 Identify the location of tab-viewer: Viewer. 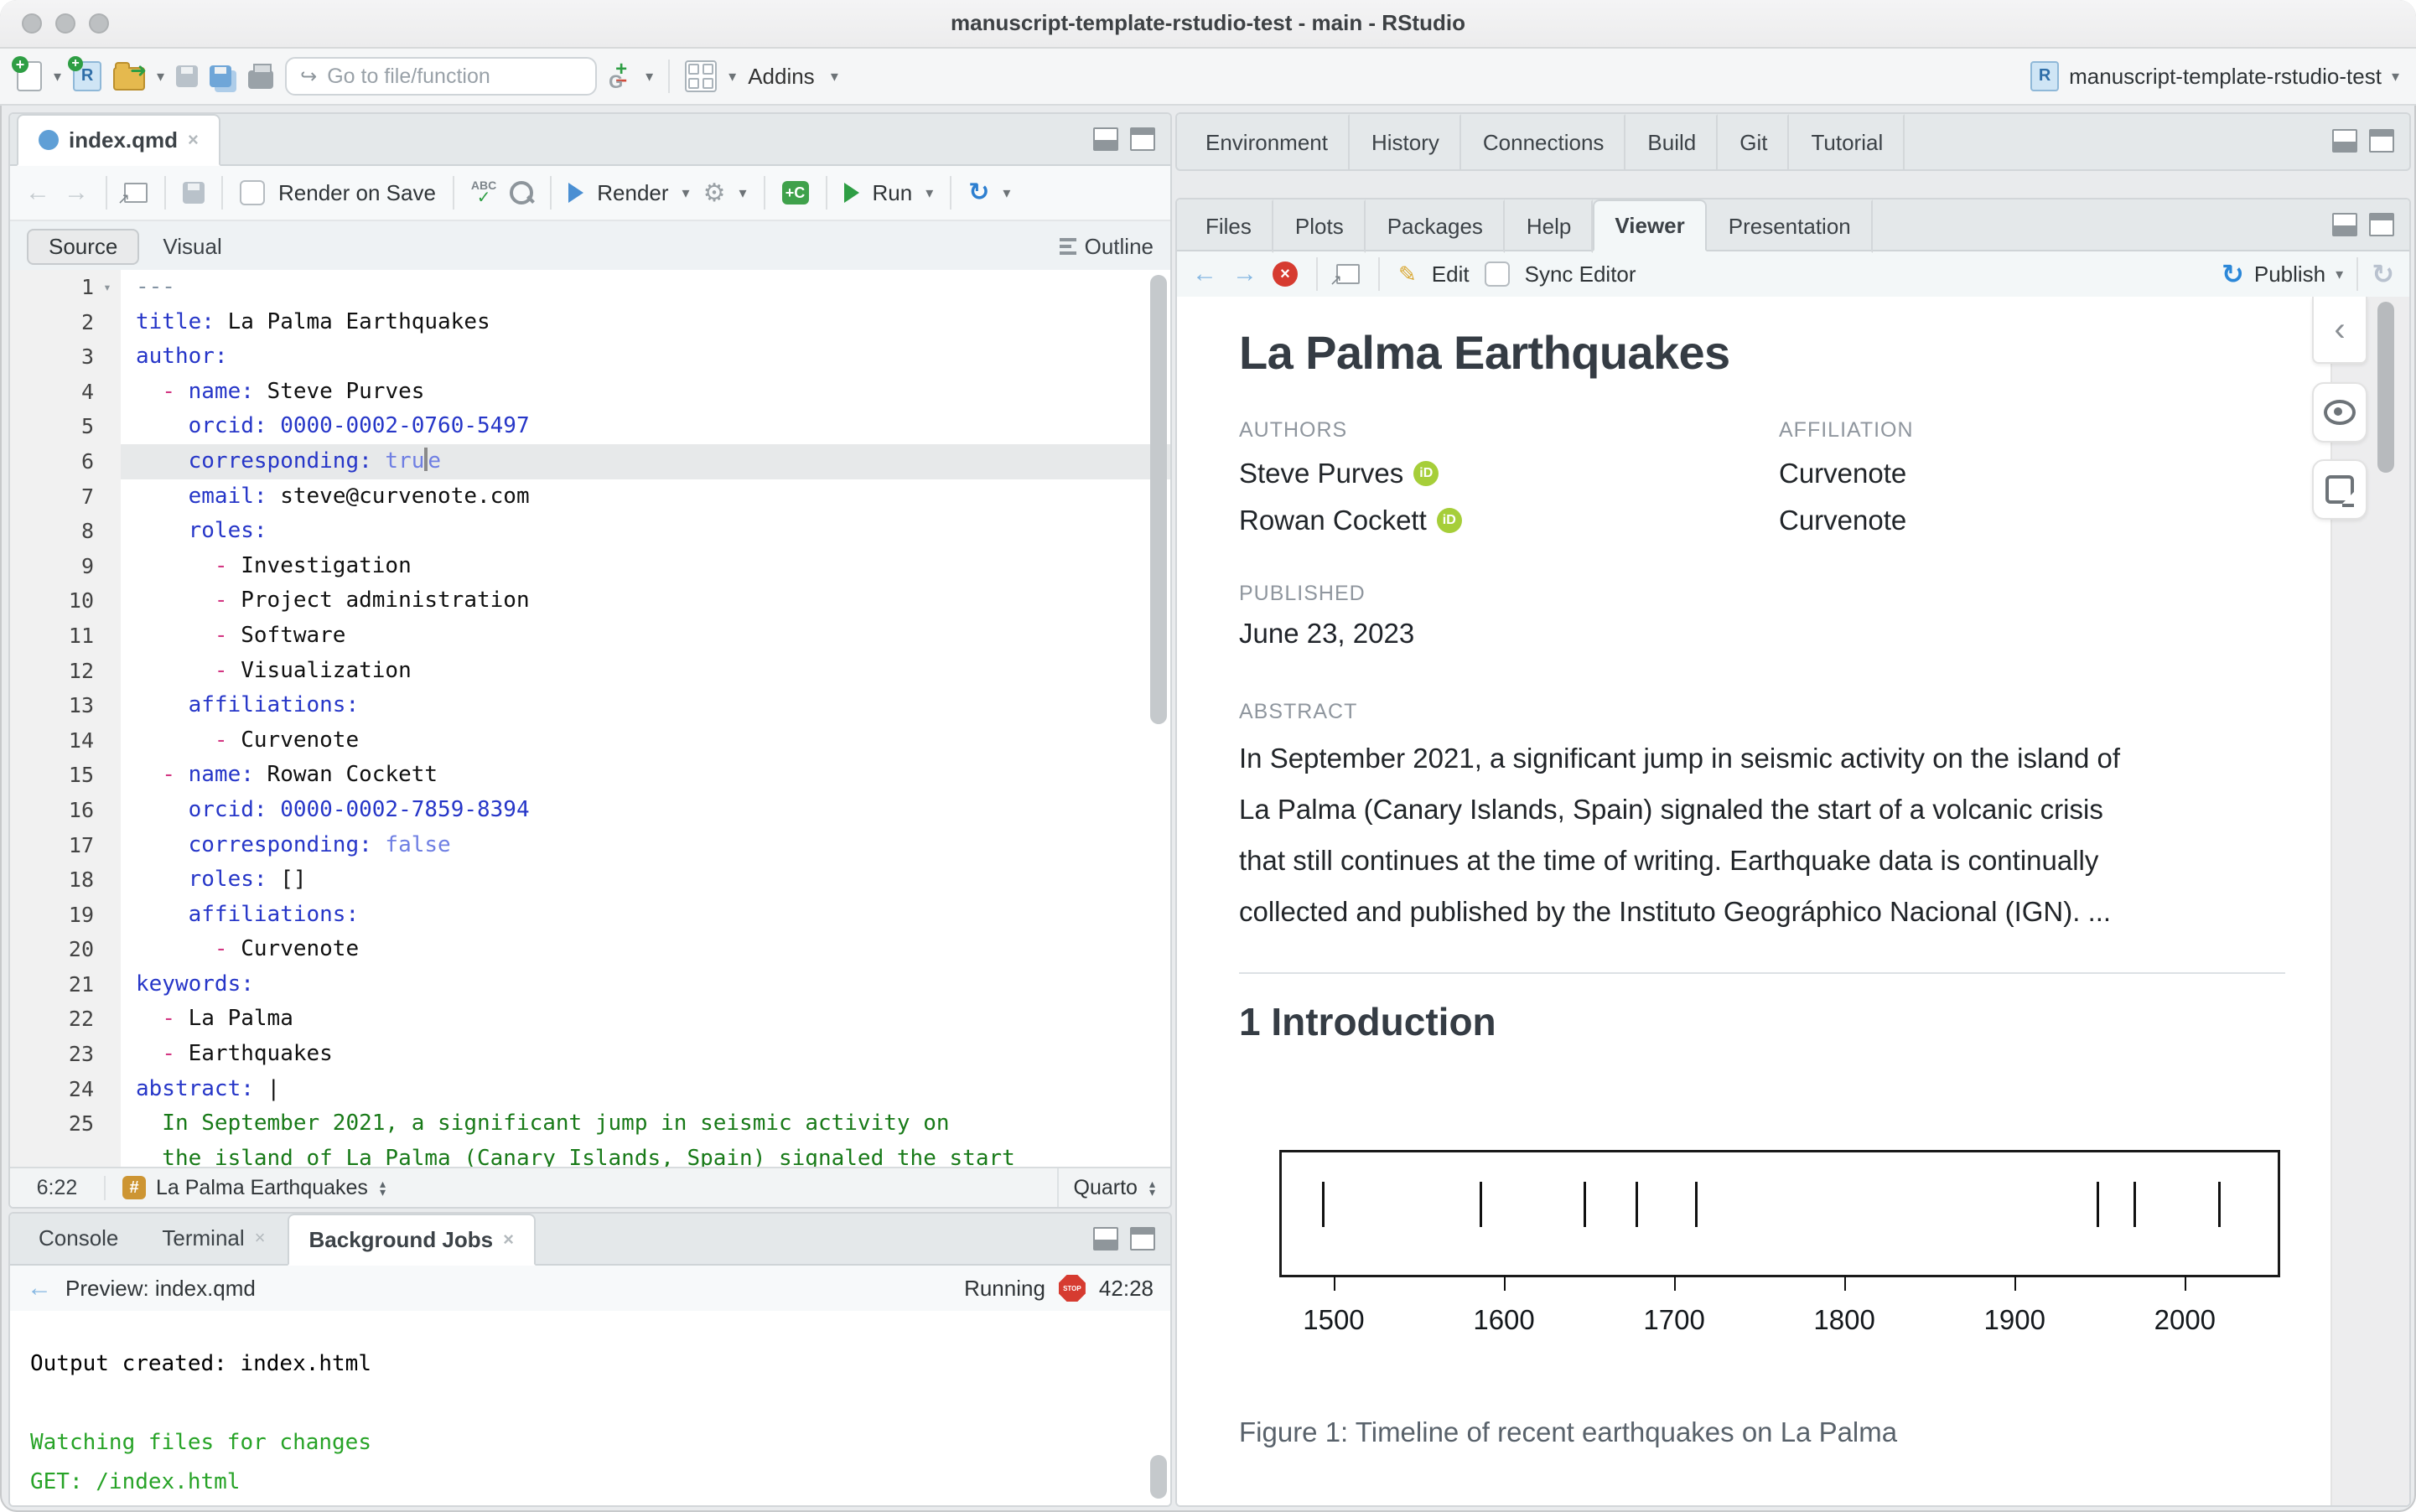
(1650, 225).